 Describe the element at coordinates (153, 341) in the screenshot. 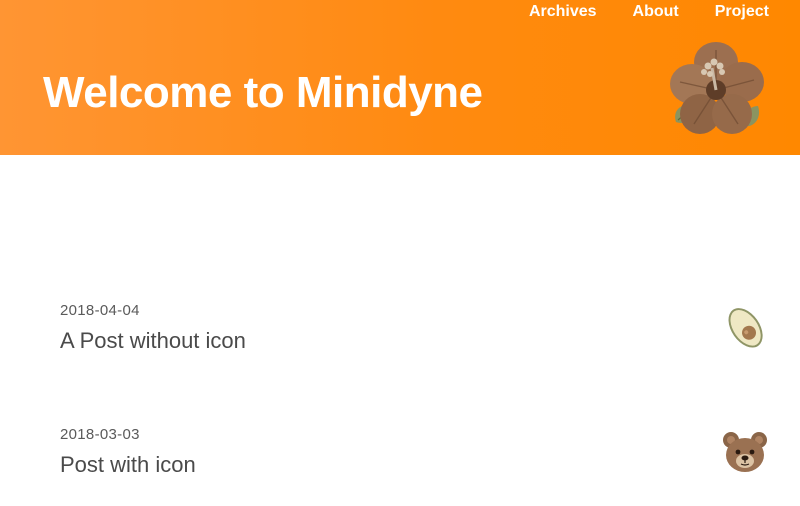

I see `post-title-link: A Post without icon` at that location.